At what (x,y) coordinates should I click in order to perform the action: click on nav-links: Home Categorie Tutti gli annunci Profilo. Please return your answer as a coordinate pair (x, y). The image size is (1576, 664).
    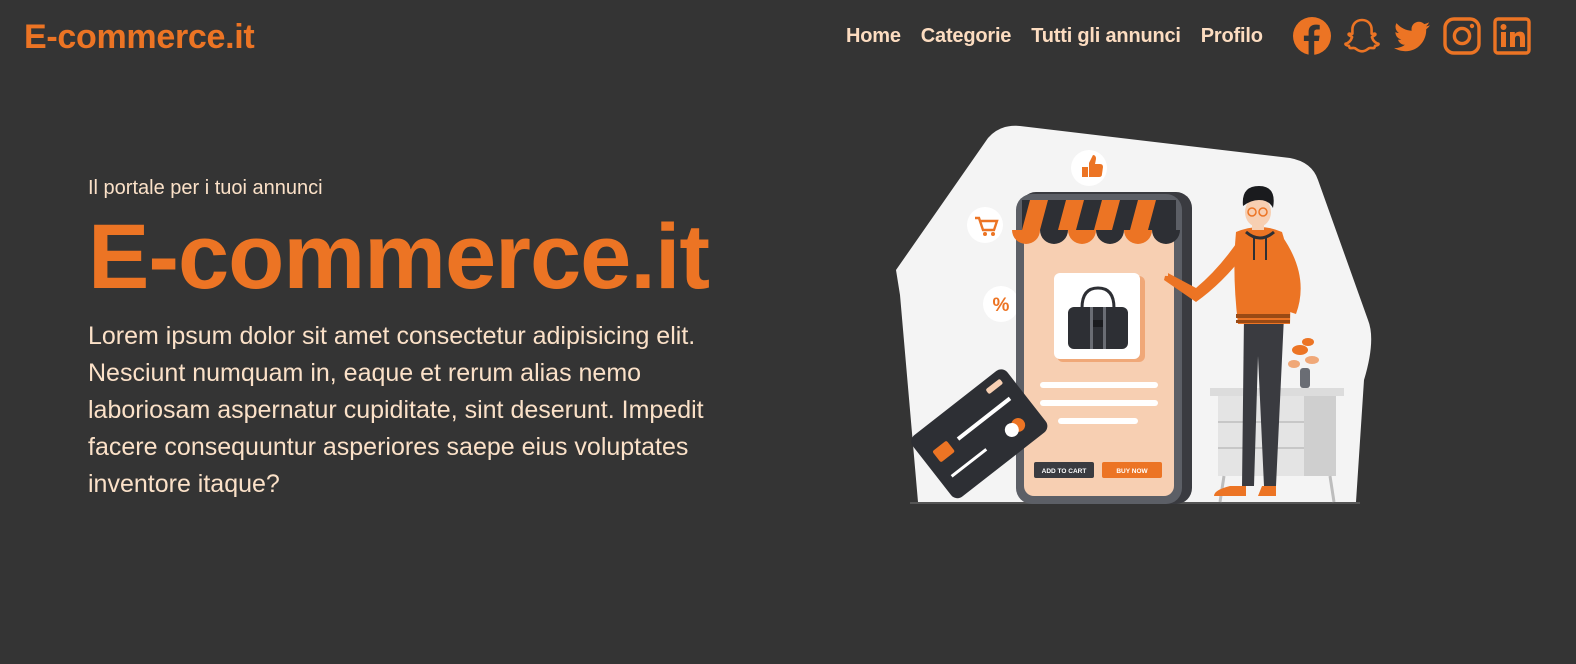
    Looking at the image, I should click on (1054, 36).